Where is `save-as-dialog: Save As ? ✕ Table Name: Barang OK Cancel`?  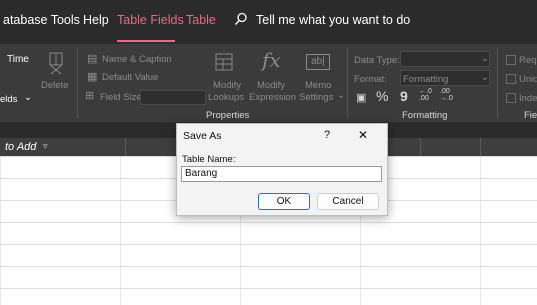
save-as-dialog: Save As ? ✕ Table Name: Barang OK Cancel is located at coordinates (282, 169).